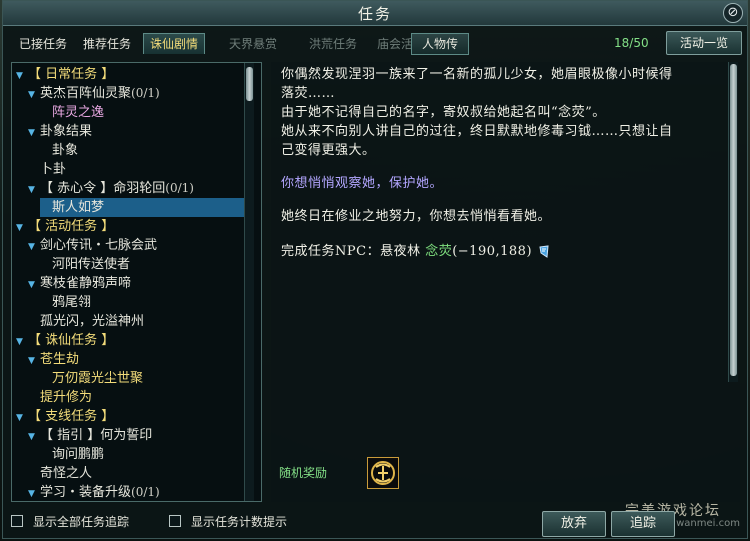  I want to click on title-bar: 任务 ⊘, so click(375, 13).